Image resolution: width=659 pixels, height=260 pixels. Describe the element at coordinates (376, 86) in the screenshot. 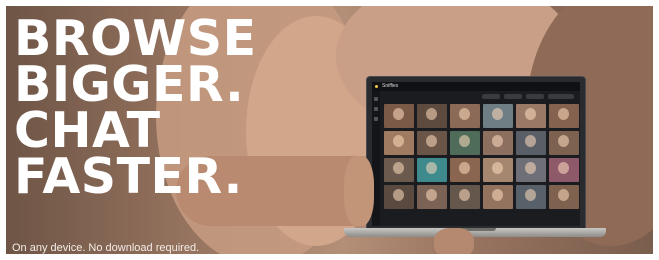

I see `app-logo-icon` at that location.